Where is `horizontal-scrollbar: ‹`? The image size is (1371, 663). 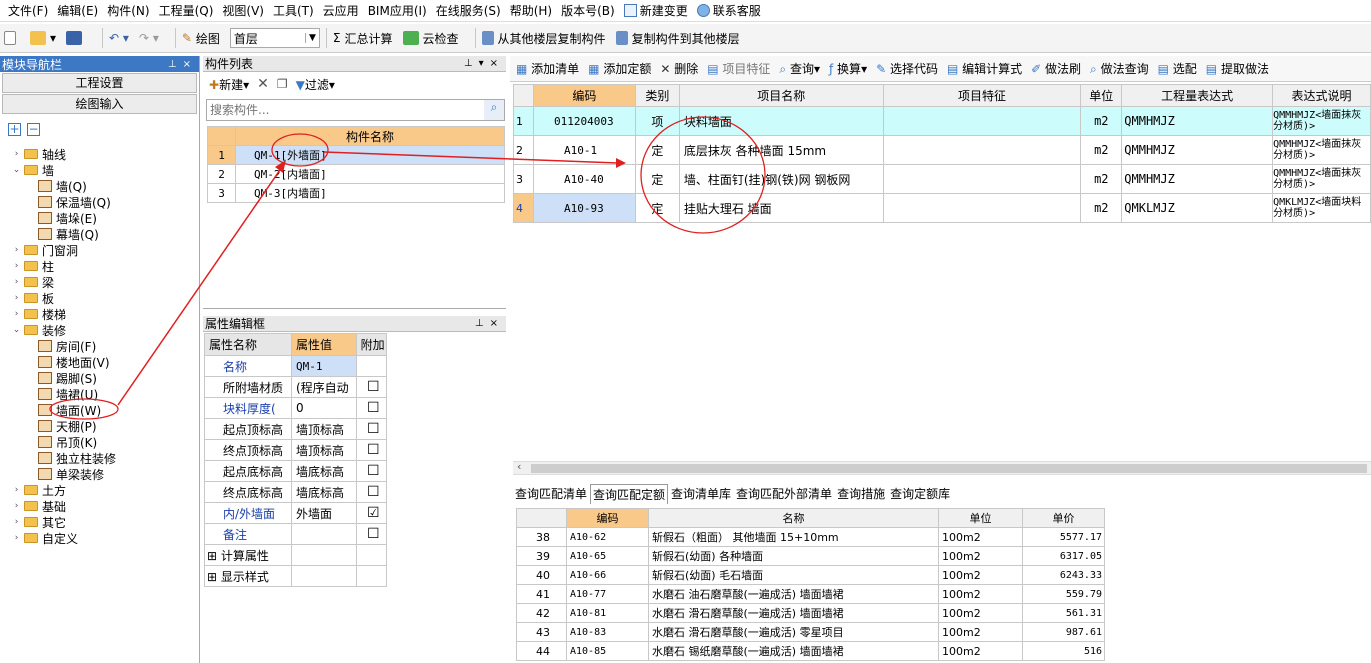
horizontal-scrollbar: ‹ is located at coordinates (942, 467).